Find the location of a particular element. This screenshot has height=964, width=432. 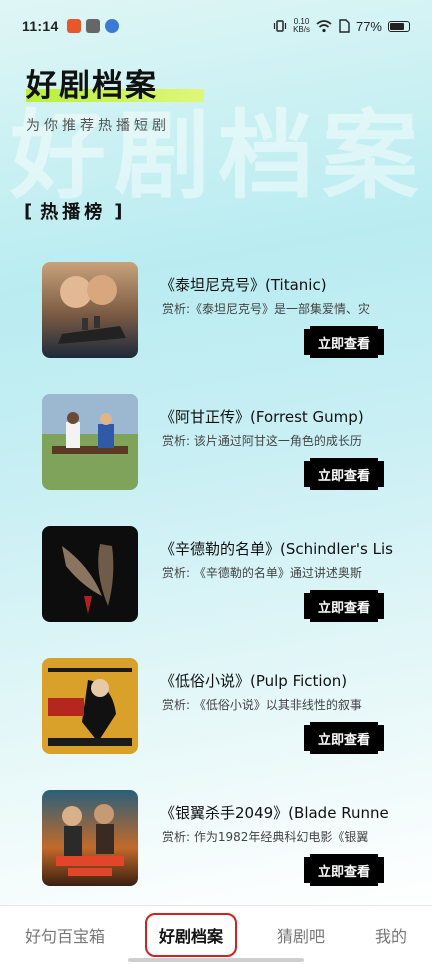

net-speed: 0.10 KB/s is located at coordinates (301, 26).